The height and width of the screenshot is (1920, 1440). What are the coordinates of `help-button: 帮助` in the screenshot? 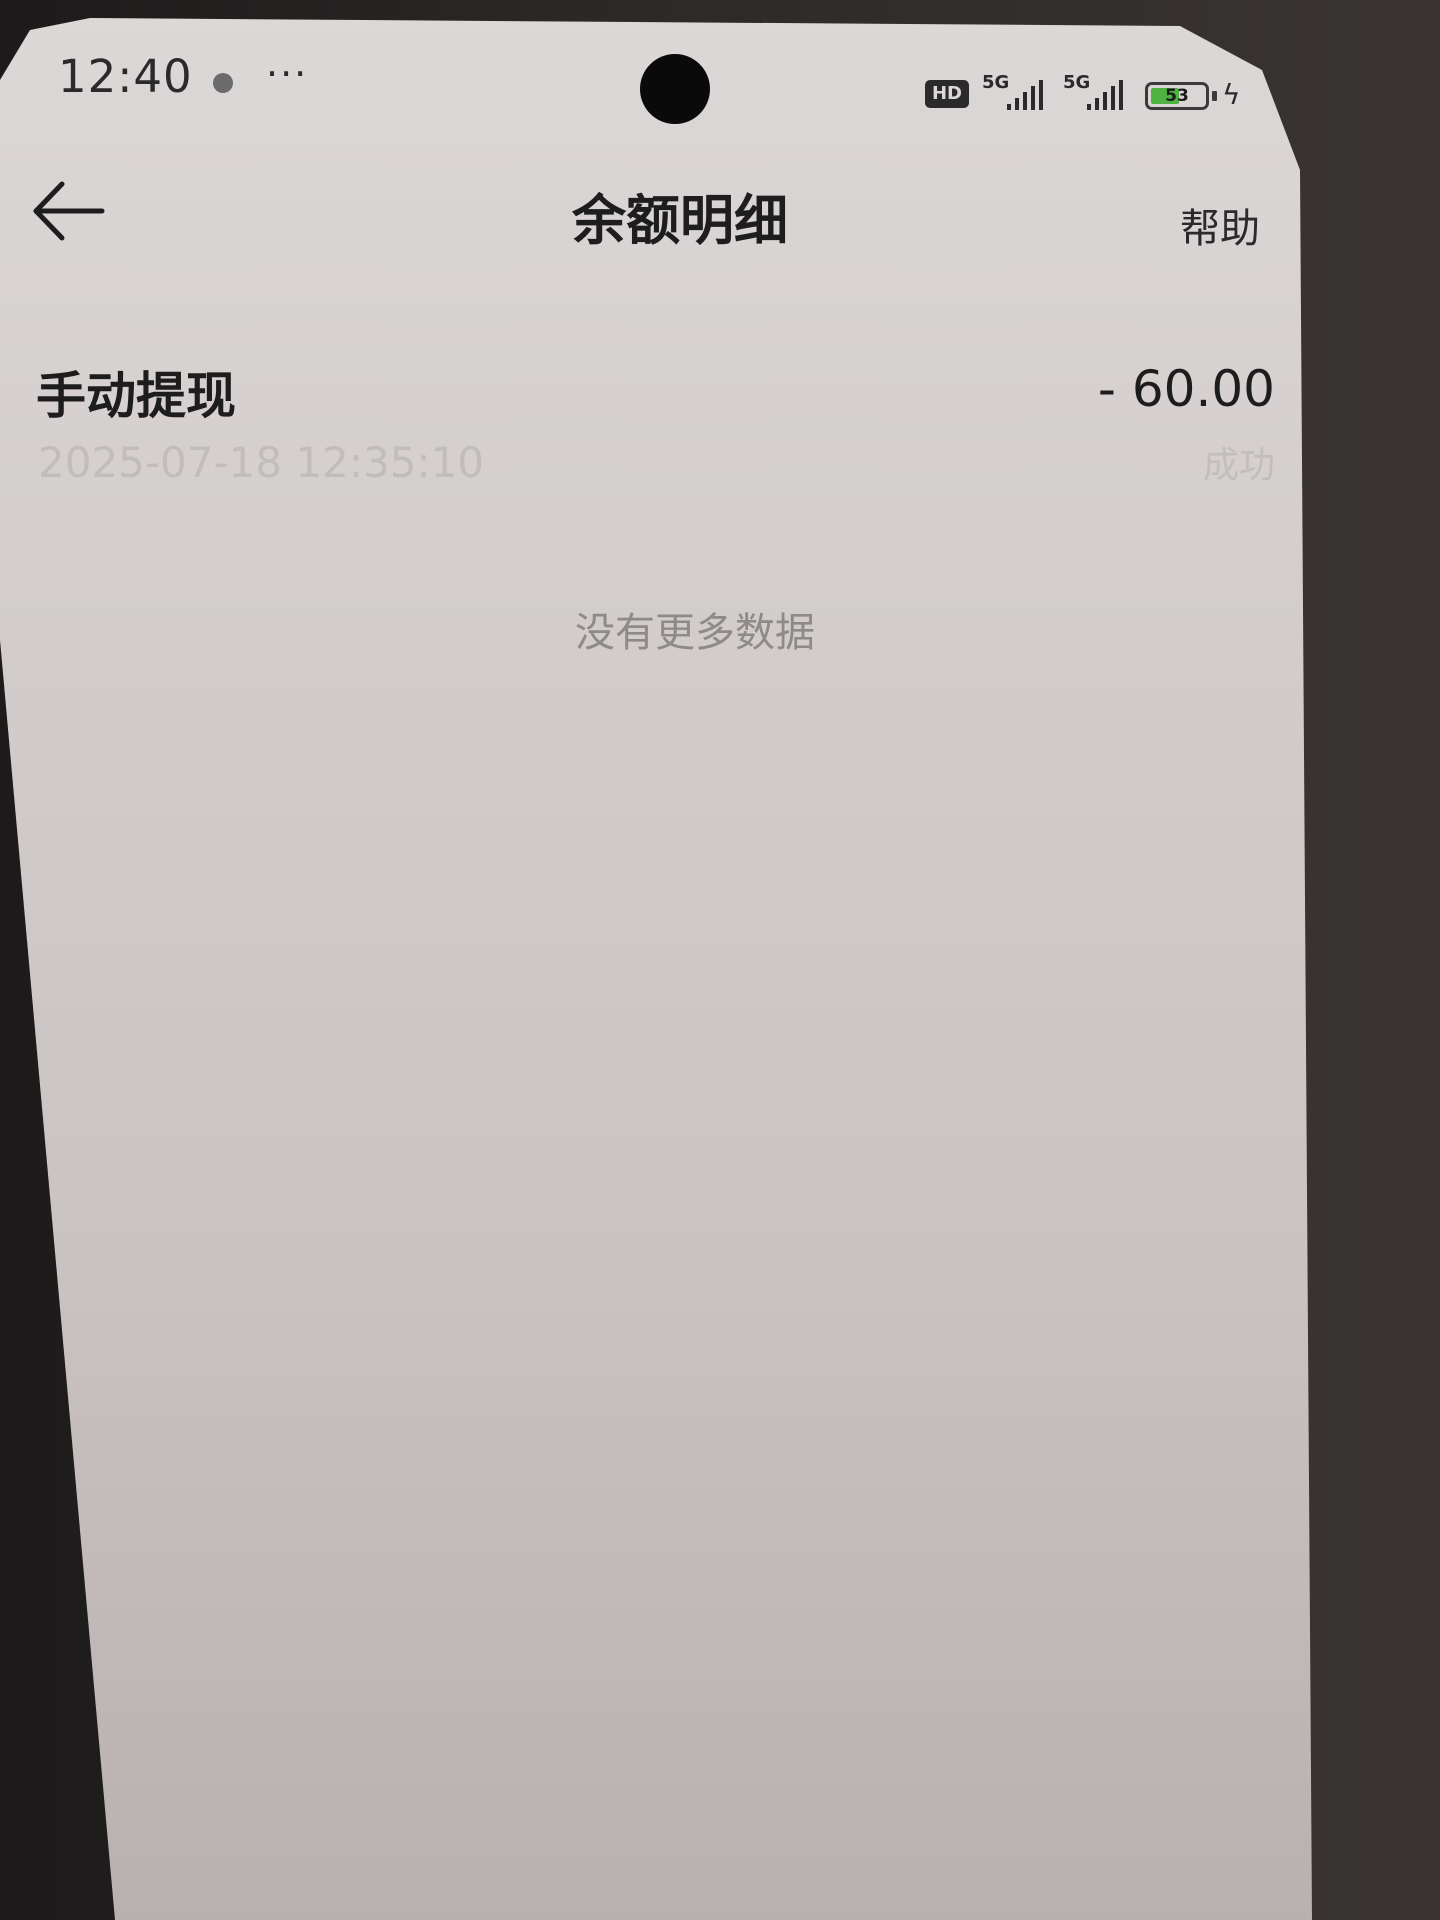 It's located at (1220, 225).